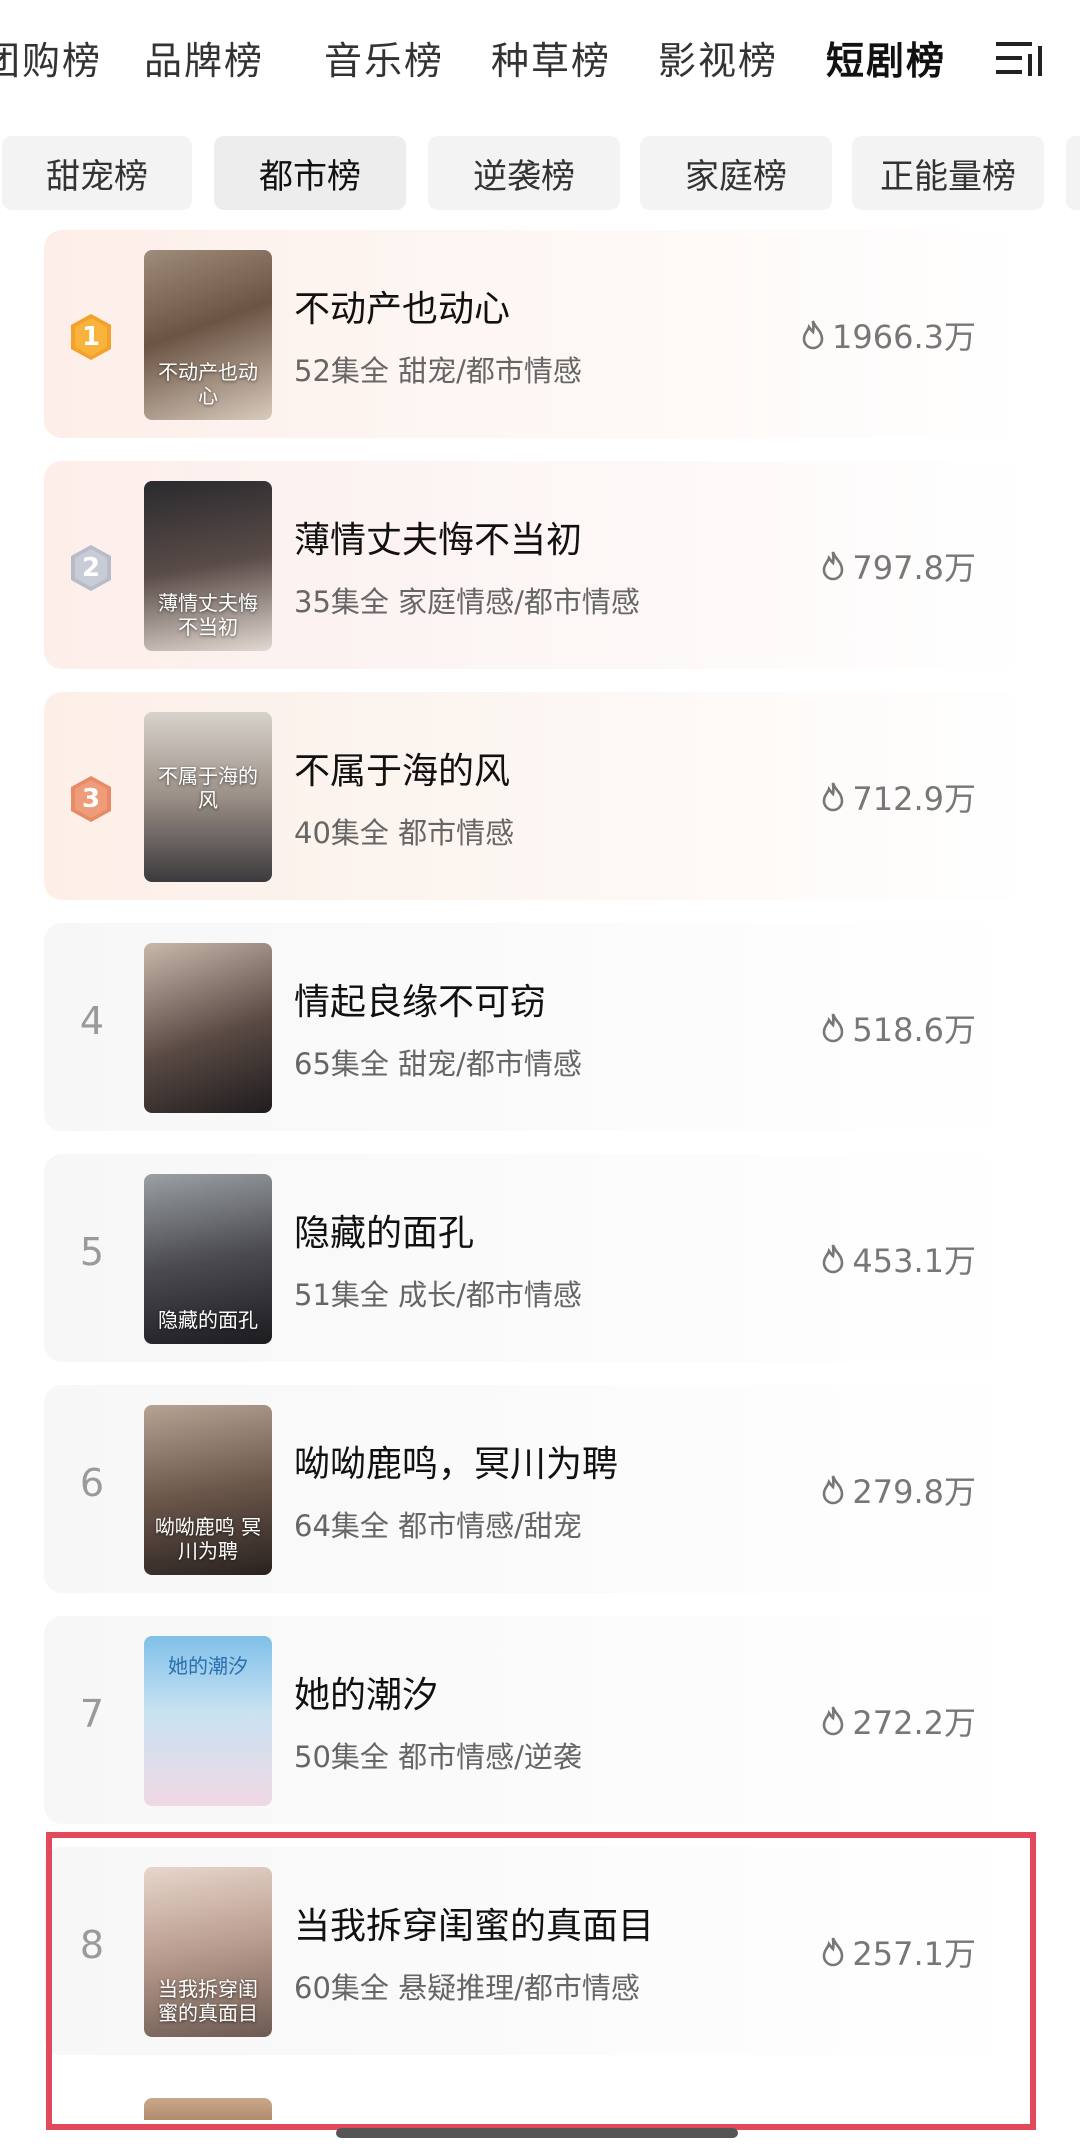 The width and height of the screenshot is (1080, 2156). What do you see at coordinates (898, 1028) in the screenshot?
I see `heat-value: 518.6万` at bounding box center [898, 1028].